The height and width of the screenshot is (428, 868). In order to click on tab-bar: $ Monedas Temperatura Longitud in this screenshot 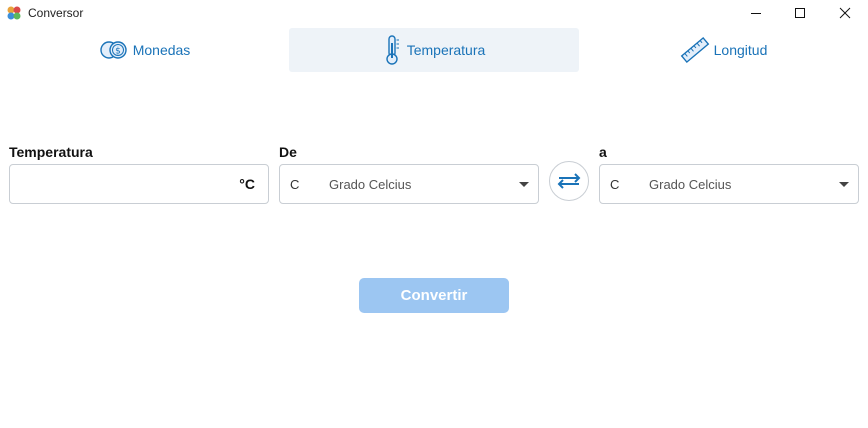, I will do `click(434, 50)`.